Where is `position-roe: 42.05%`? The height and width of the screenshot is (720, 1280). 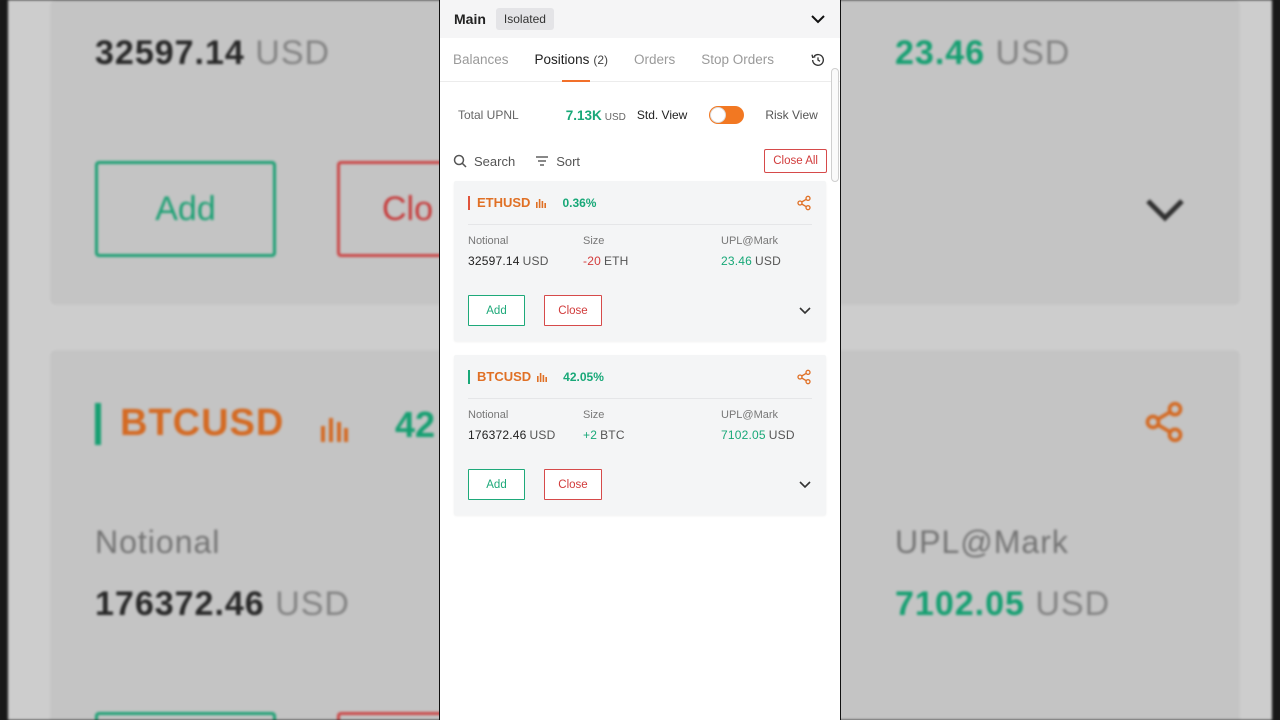 position-roe: 42.05% is located at coordinates (583, 376).